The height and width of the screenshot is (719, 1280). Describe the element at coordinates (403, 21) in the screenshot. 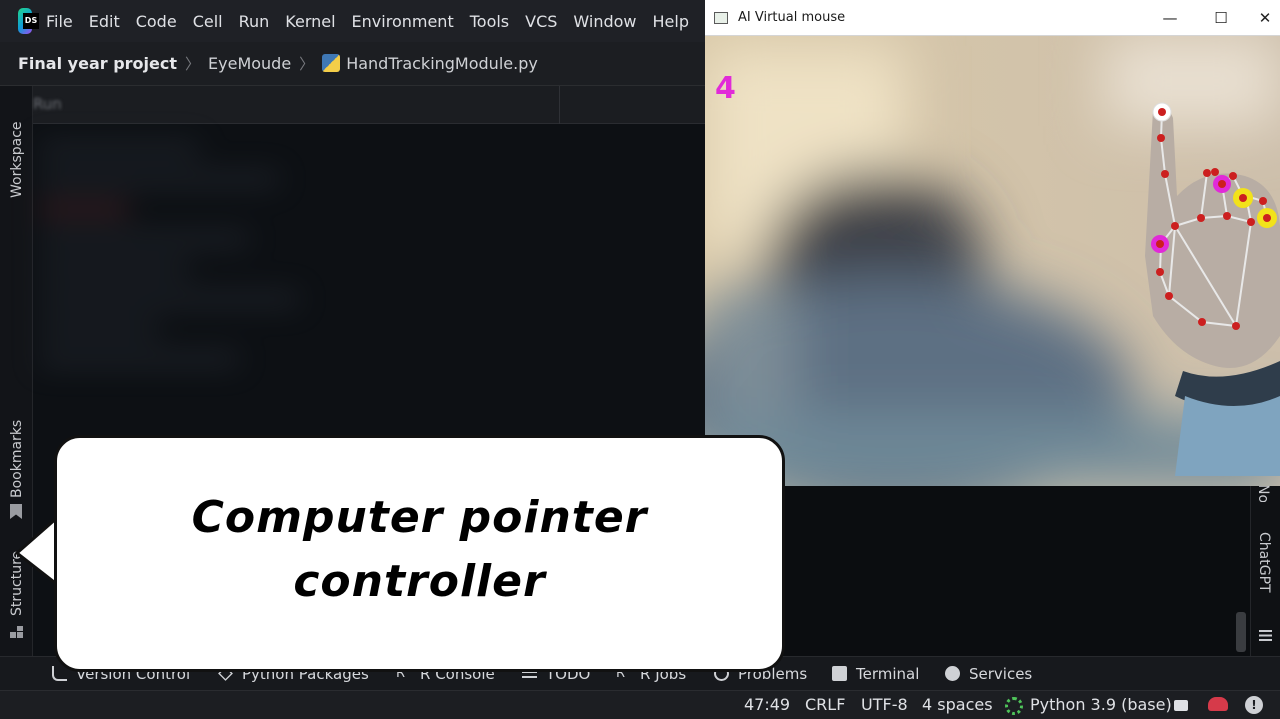

I see `menu-environment: Environment` at that location.